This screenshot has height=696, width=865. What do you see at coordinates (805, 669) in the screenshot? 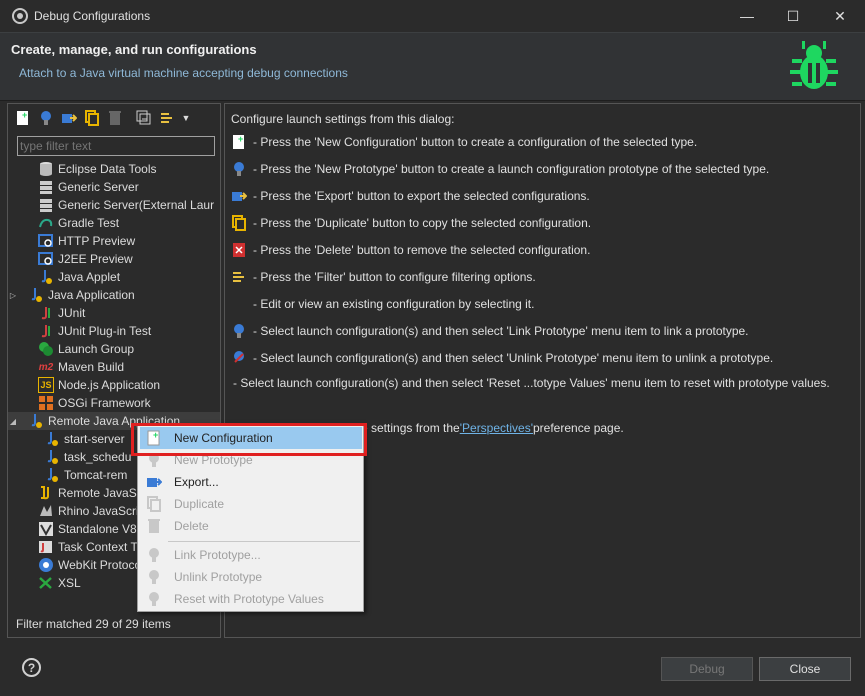
I see `close-button: Close` at bounding box center [805, 669].